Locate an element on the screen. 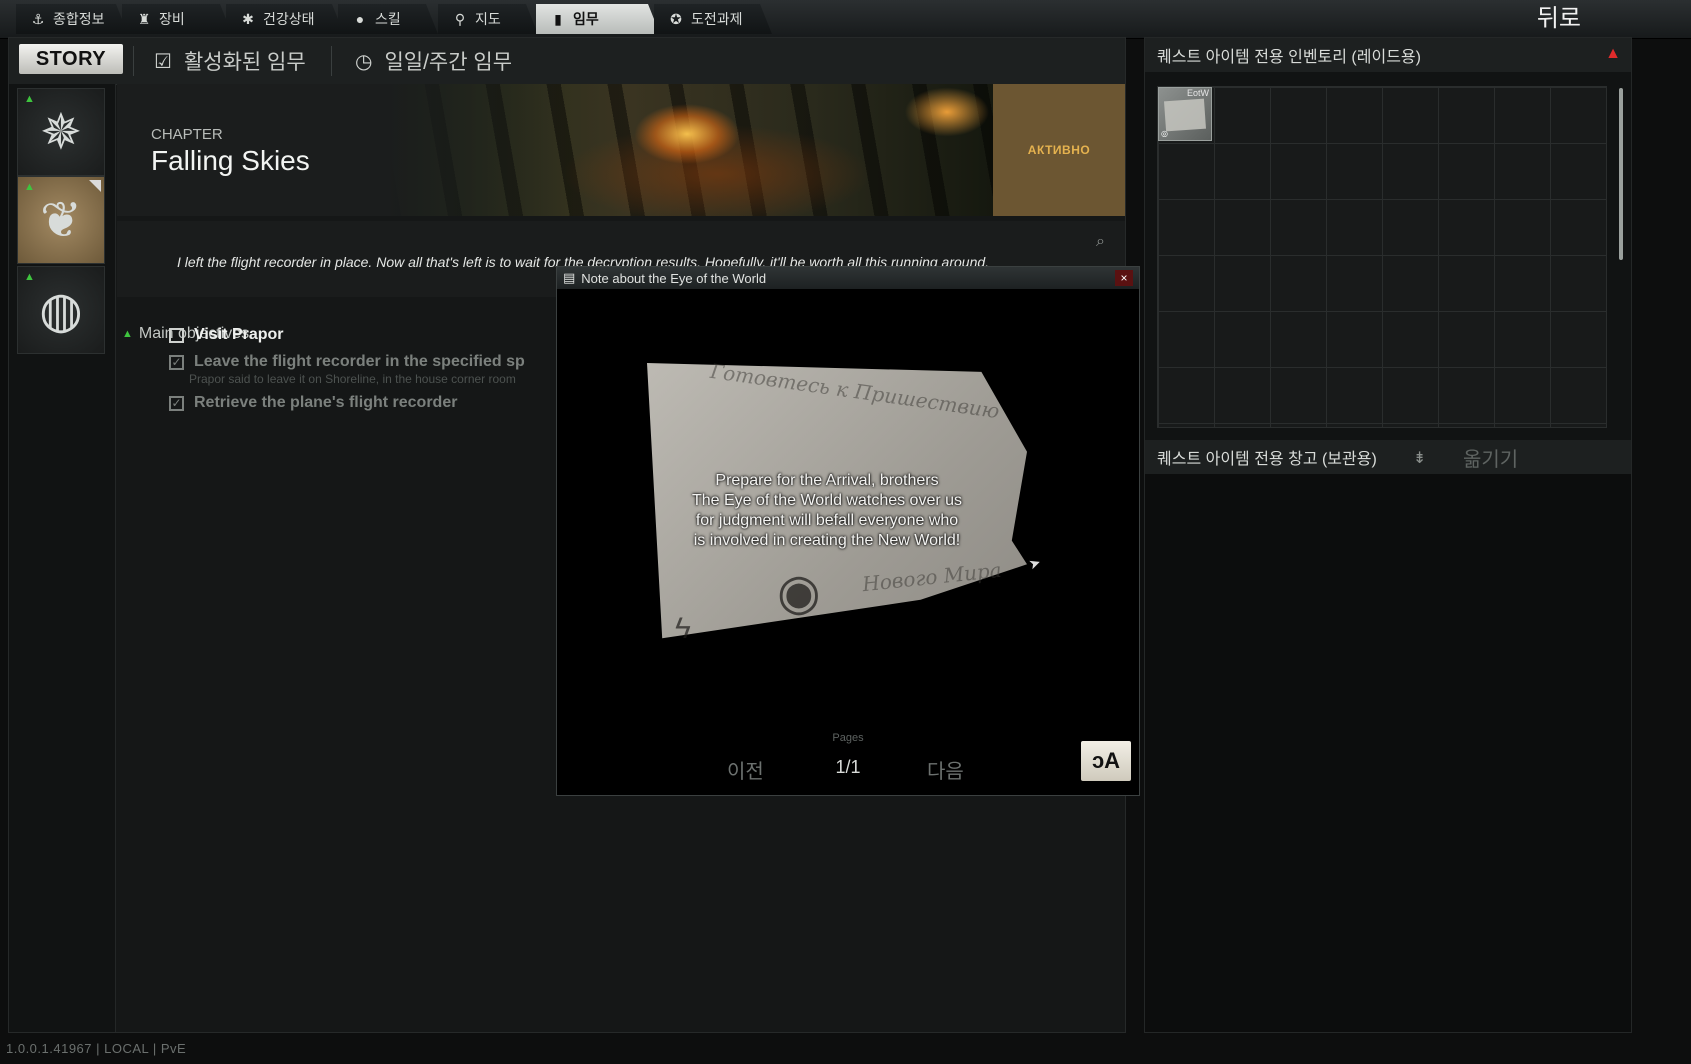 Image resolution: width=1691 pixels, height=1064 pixels. translate-button: ᴐA is located at coordinates (1106, 761).